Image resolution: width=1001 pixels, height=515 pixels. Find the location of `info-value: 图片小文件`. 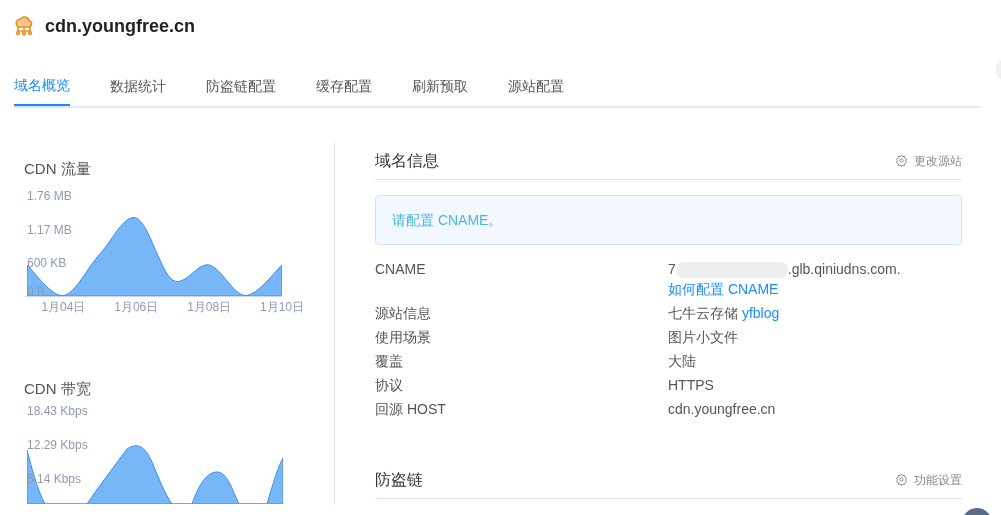

info-value: 图片小文件 is located at coordinates (703, 337).